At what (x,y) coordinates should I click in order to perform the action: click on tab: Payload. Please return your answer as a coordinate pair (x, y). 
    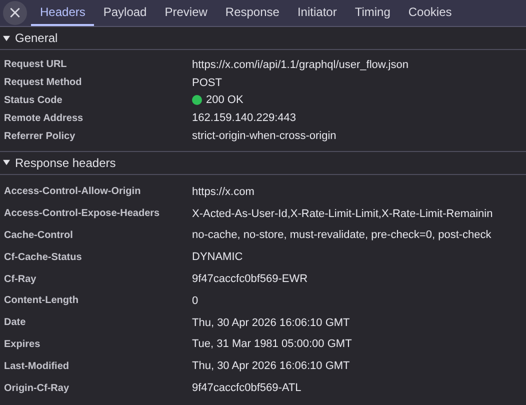
    Looking at the image, I should click on (125, 13).